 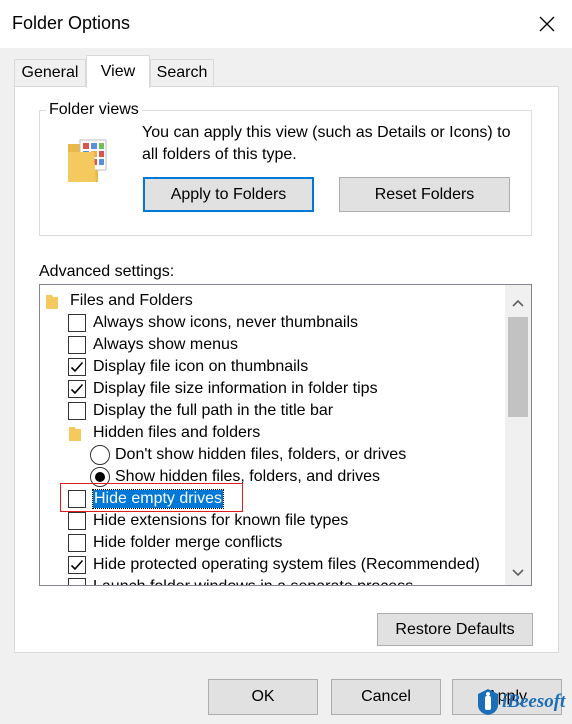 What do you see at coordinates (88, 161) in the screenshot?
I see `folder-views-icon` at bounding box center [88, 161].